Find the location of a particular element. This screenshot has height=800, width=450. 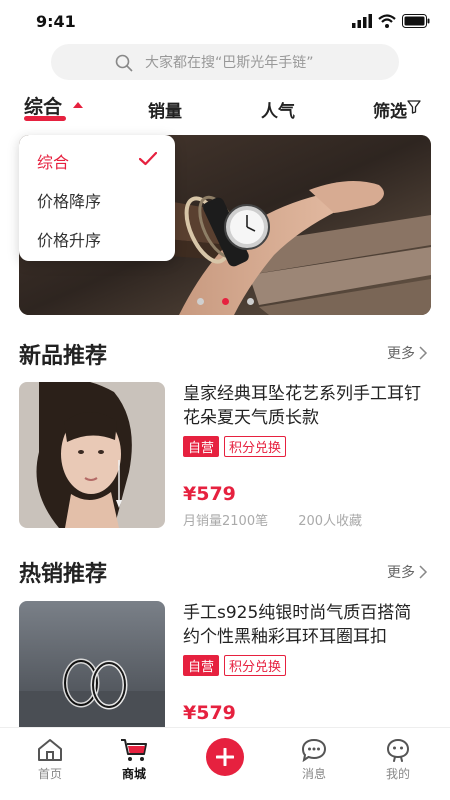

product-title: 手工s925纯银时尚气质百搭简约个性黑釉彩耳环耳圈耳扣 is located at coordinates (297, 625).